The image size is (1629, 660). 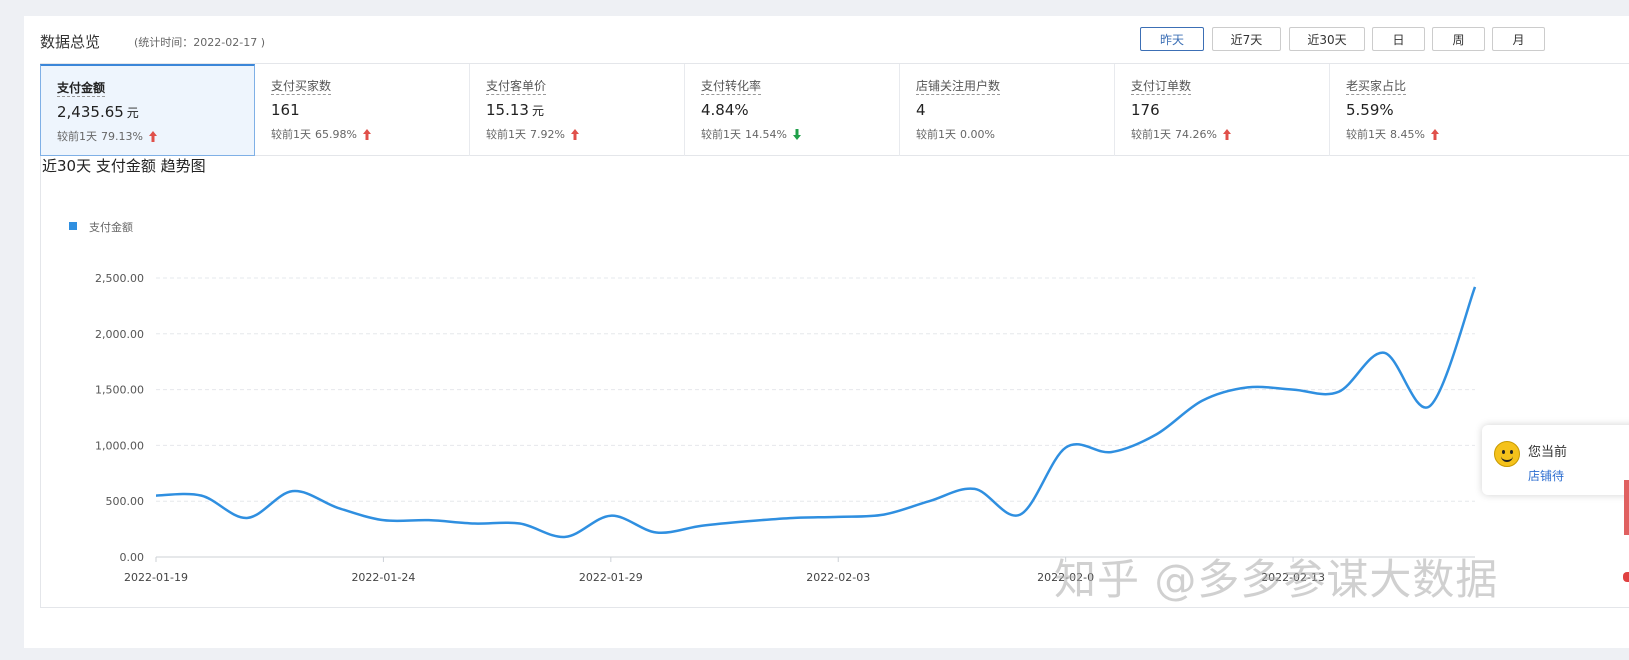 I want to click on assistant-popup: 您当前 店铺待, so click(x=1555, y=460).